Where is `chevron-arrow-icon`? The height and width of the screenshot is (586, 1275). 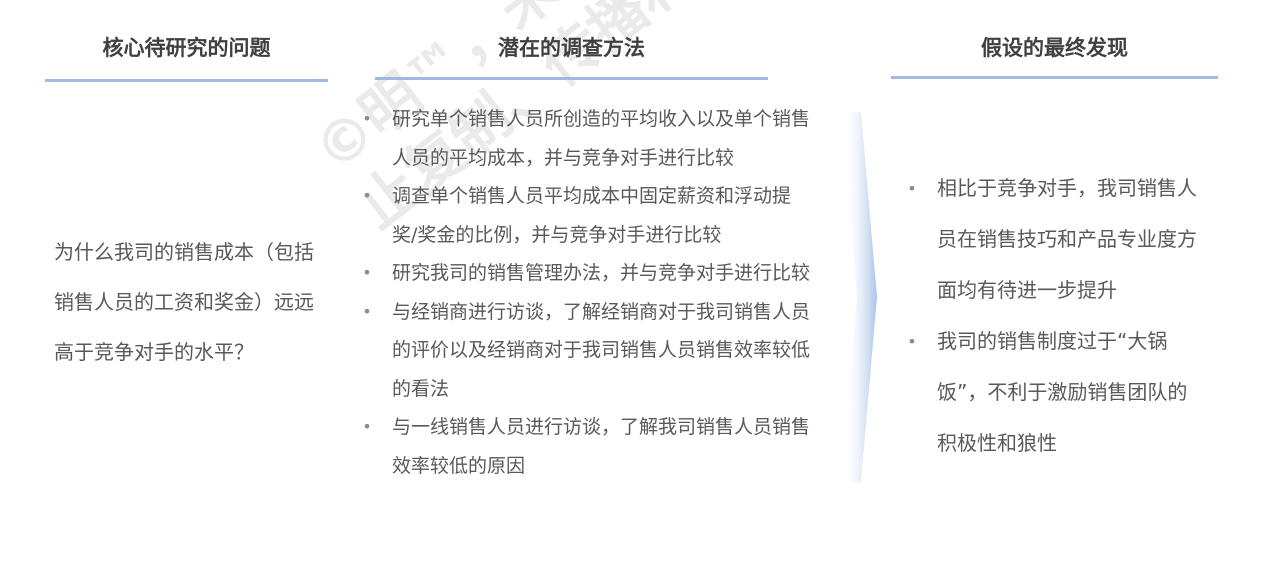 chevron-arrow-icon is located at coordinates (860, 297).